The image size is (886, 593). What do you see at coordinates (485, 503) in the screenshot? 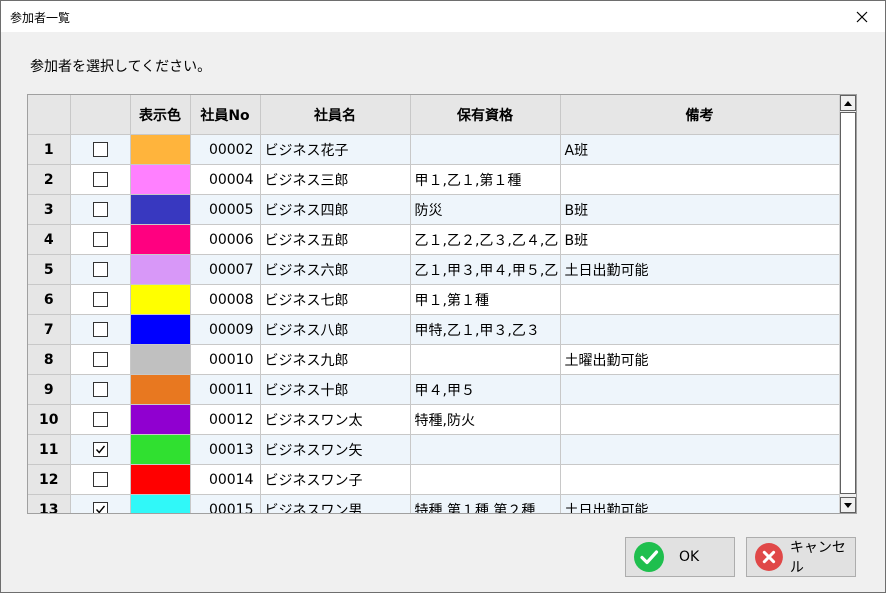
I see `qualification-cell: 特種,第１種,第２種` at bounding box center [485, 503].